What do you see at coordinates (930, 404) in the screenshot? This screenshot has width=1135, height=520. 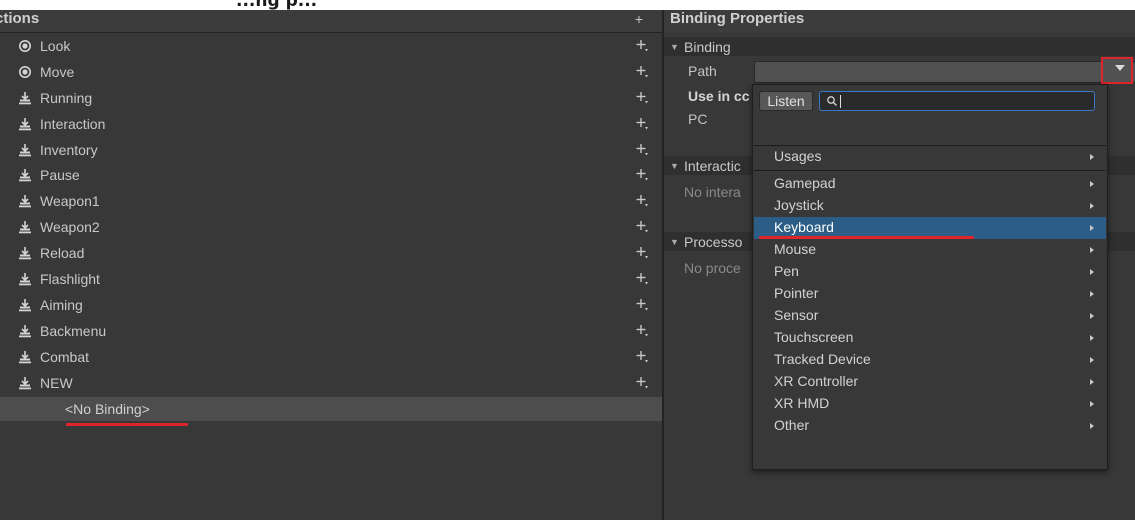 I see `device-menu-item-xr-hmd: XR HMD` at bounding box center [930, 404].